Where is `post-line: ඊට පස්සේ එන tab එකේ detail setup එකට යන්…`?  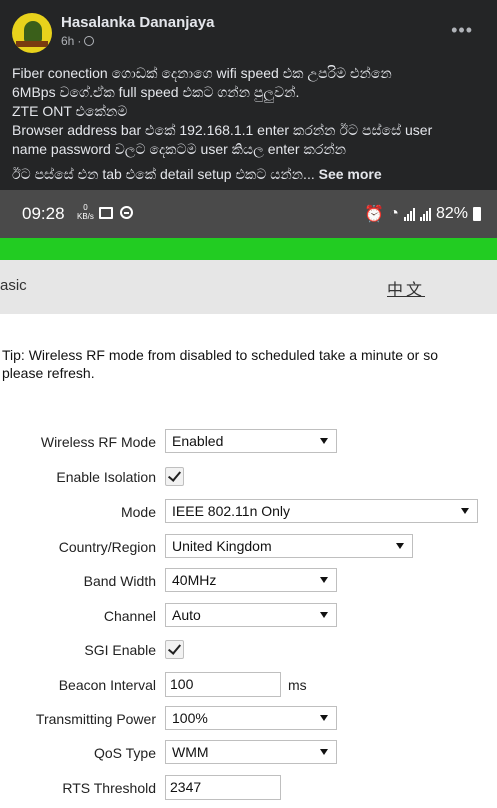 post-line: ඊට පස්සේ එන tab එකේ detail setup එකට යන්… is located at coordinates (197, 174).